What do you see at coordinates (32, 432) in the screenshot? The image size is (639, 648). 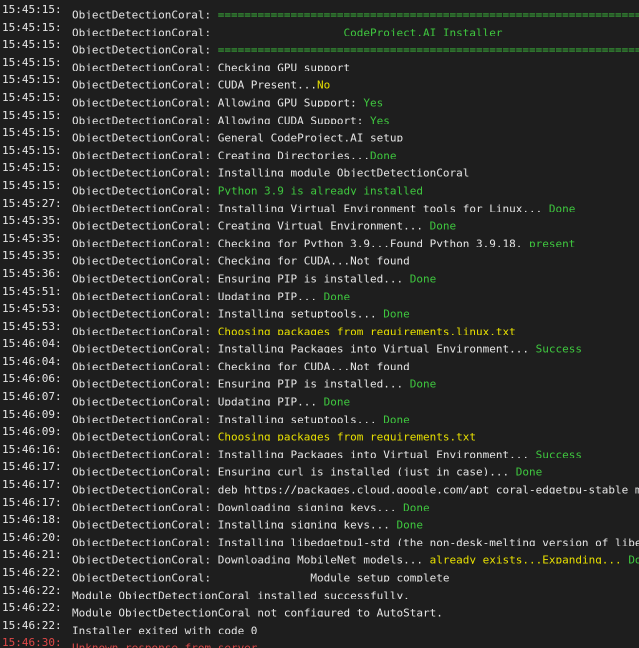 I see `log-timestamp: 15:46:09:` at bounding box center [32, 432].